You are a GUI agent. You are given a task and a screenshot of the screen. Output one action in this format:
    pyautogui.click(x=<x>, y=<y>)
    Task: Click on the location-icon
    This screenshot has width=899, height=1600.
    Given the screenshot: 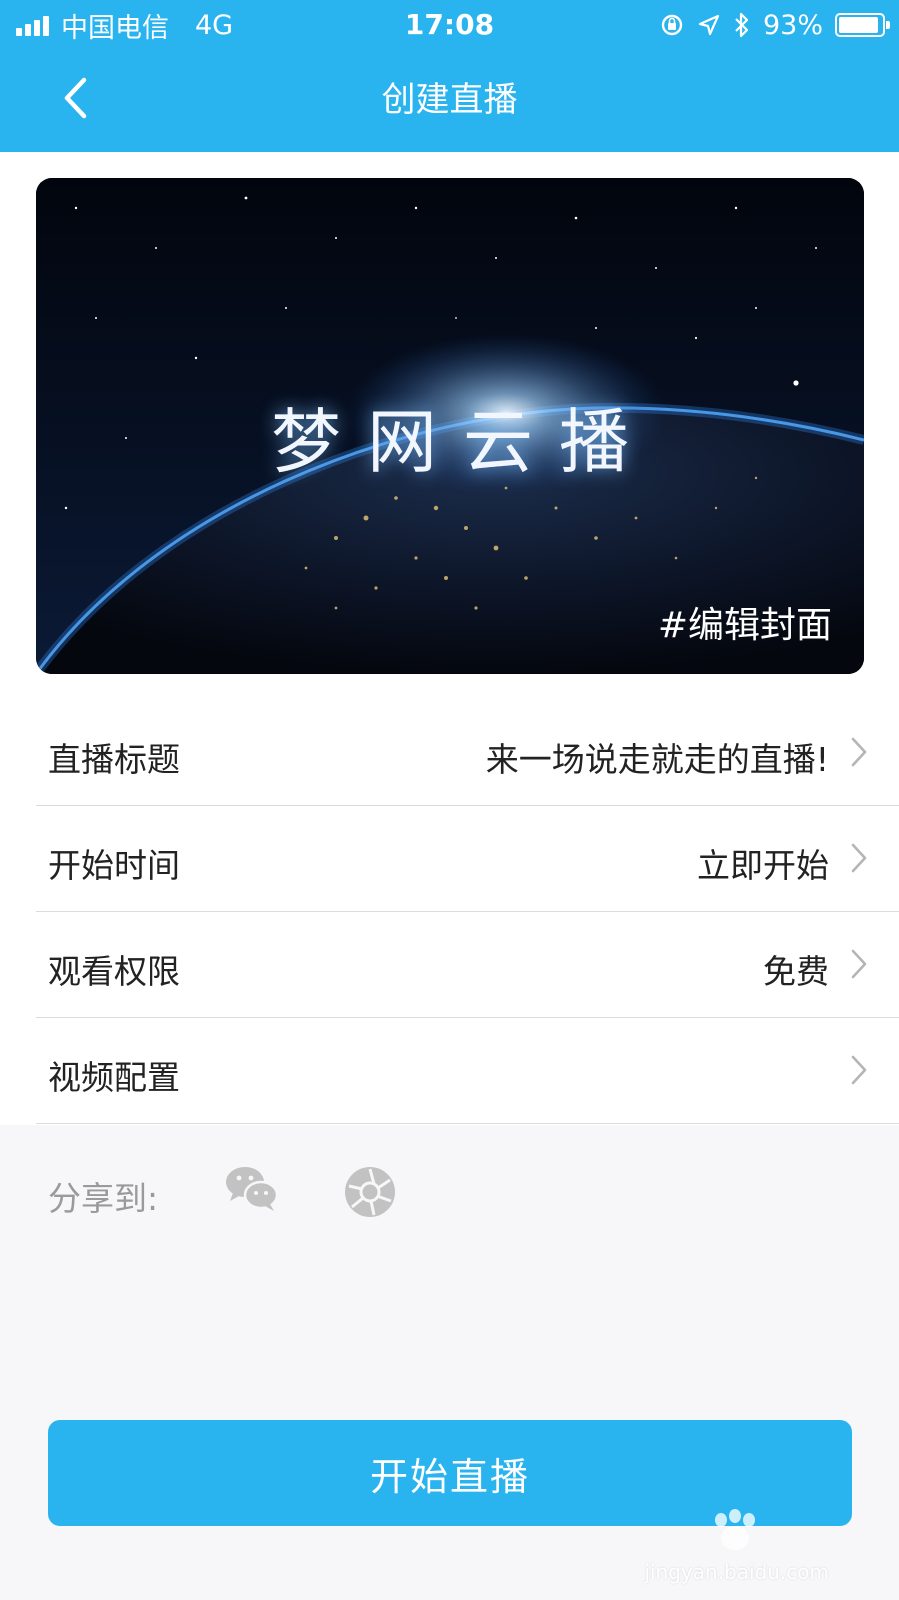 What is the action you would take?
    pyautogui.click(x=709, y=25)
    